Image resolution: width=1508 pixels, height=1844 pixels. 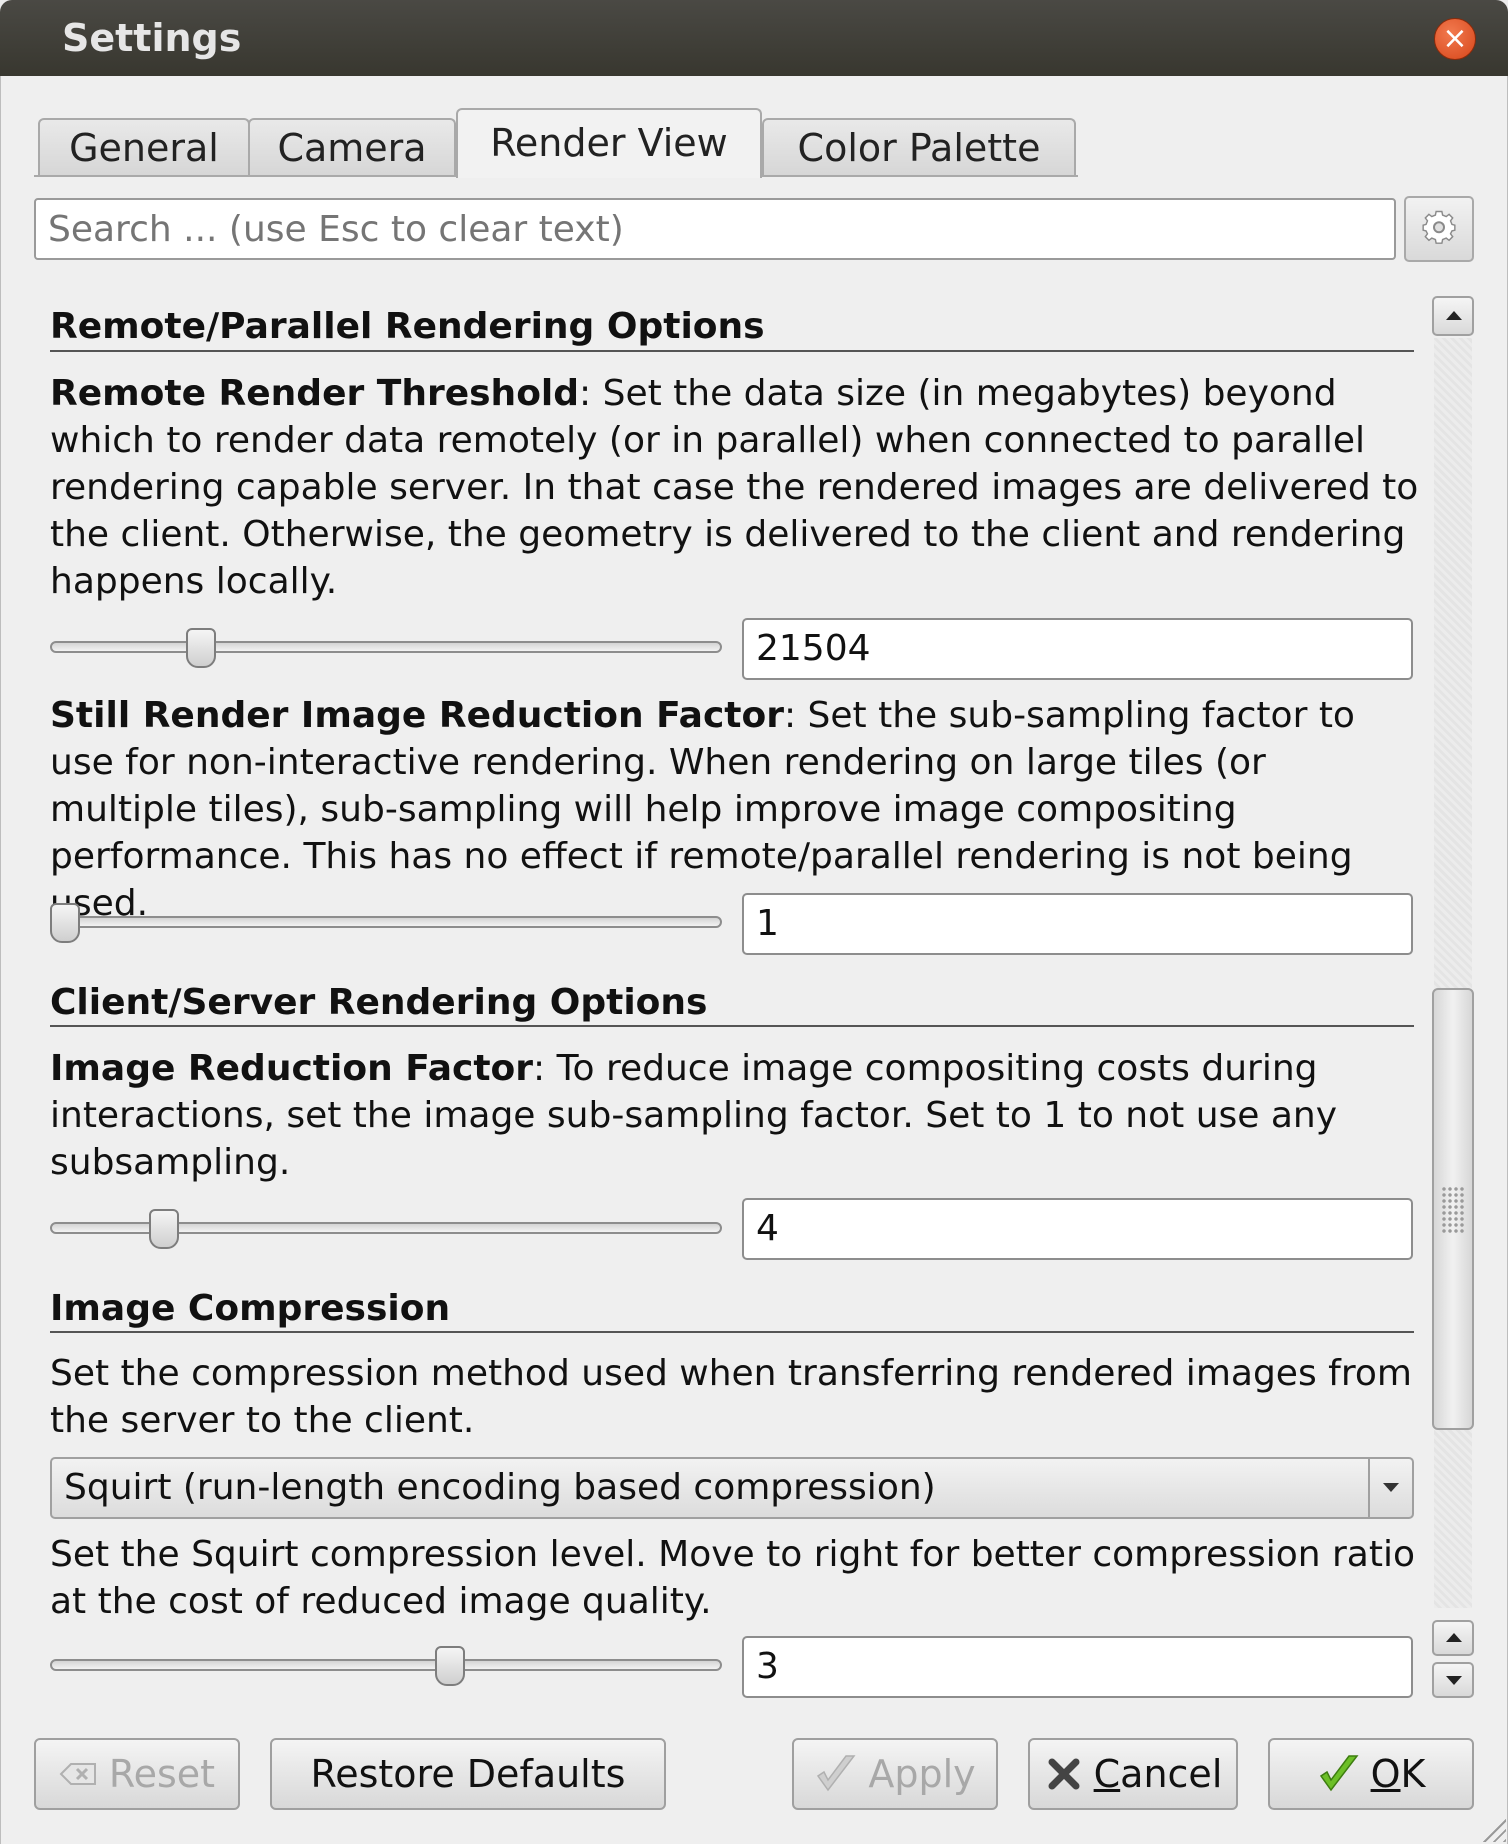 I want to click on still-render-reduction-slider-handle, so click(x=65, y=923).